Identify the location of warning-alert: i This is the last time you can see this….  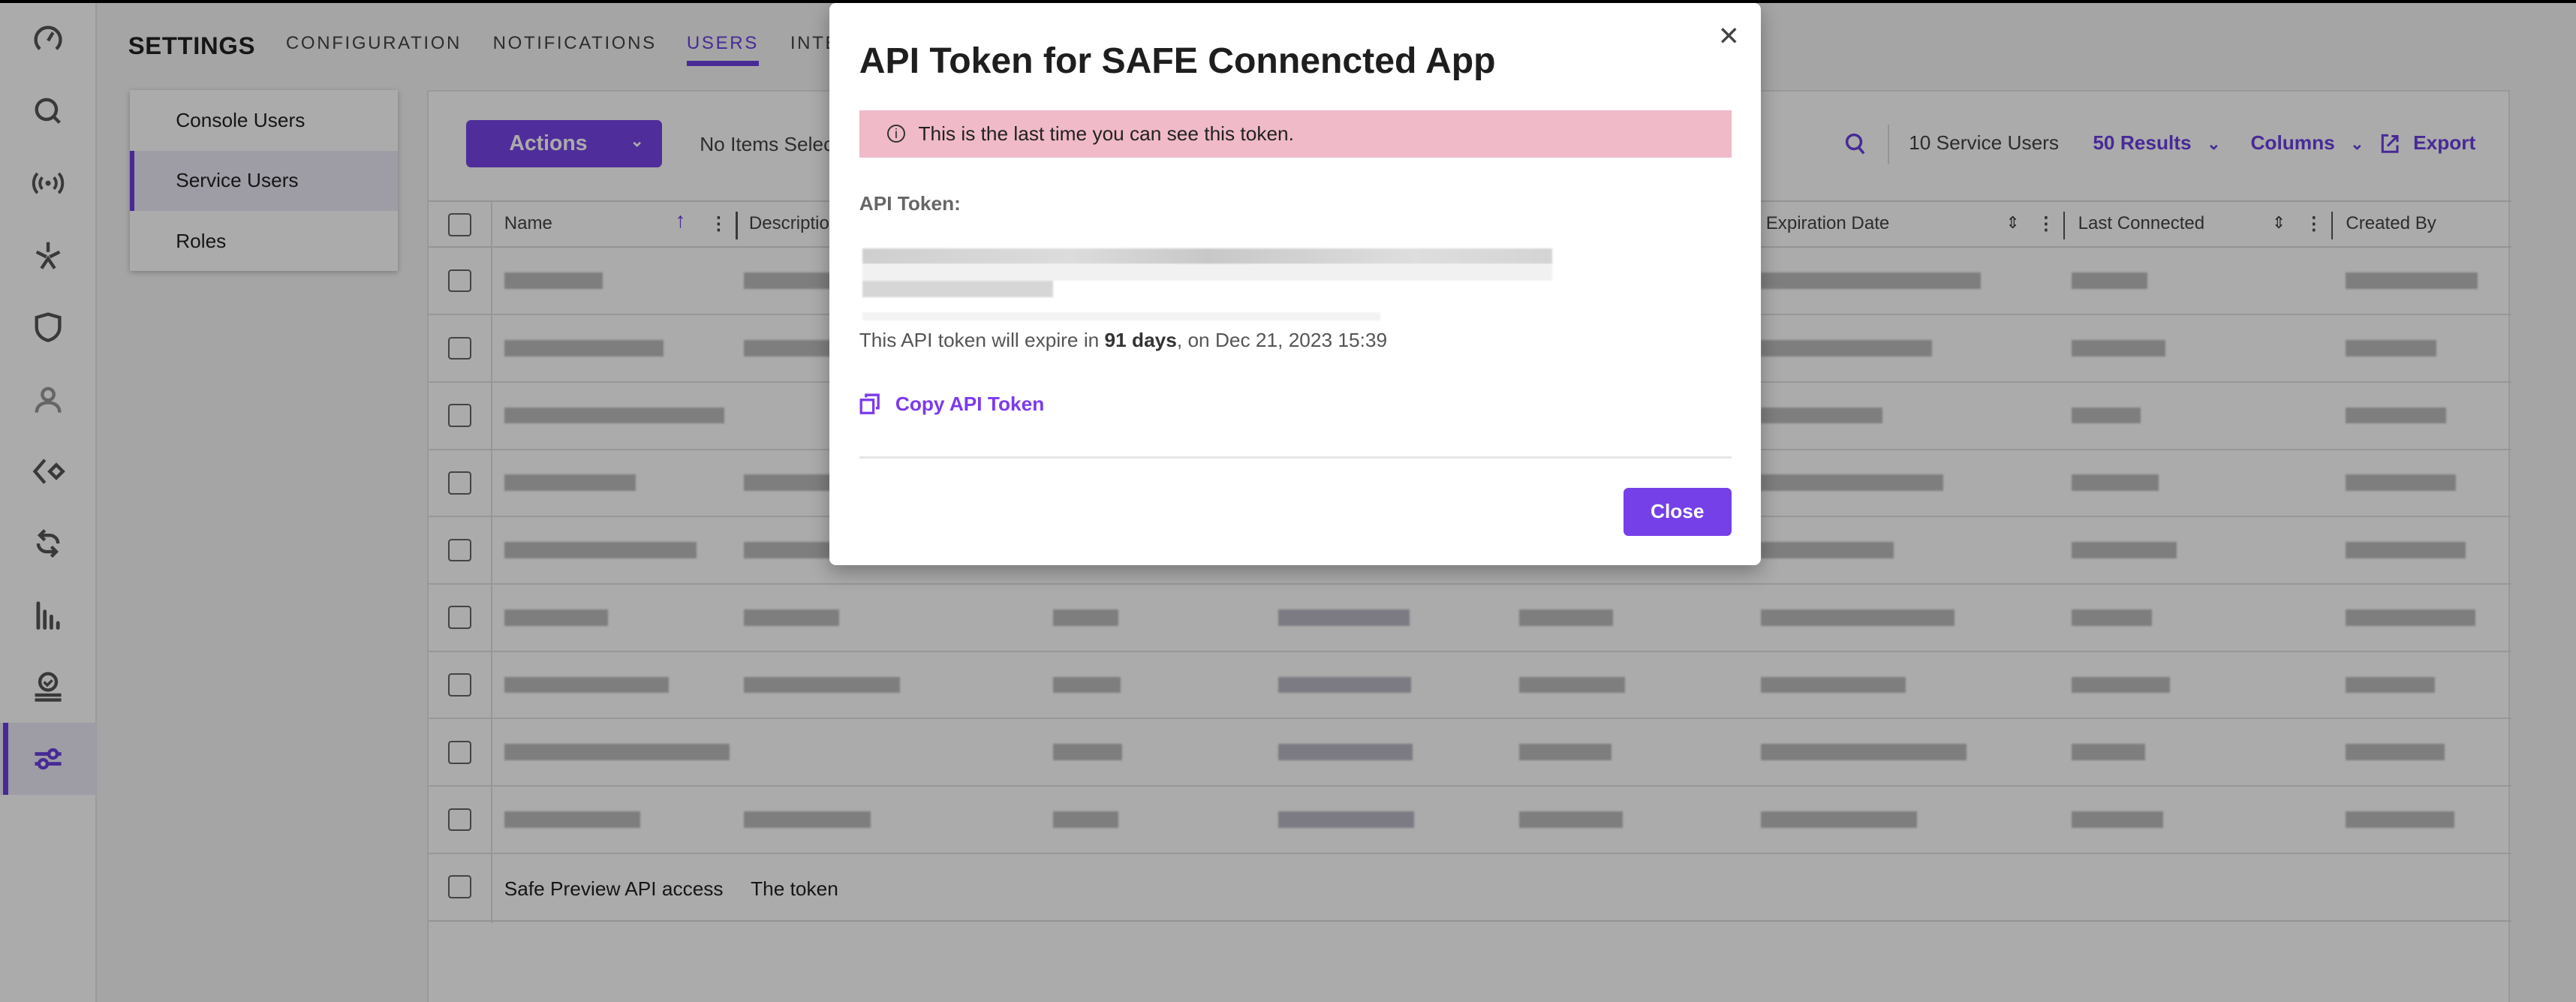
(1295, 134).